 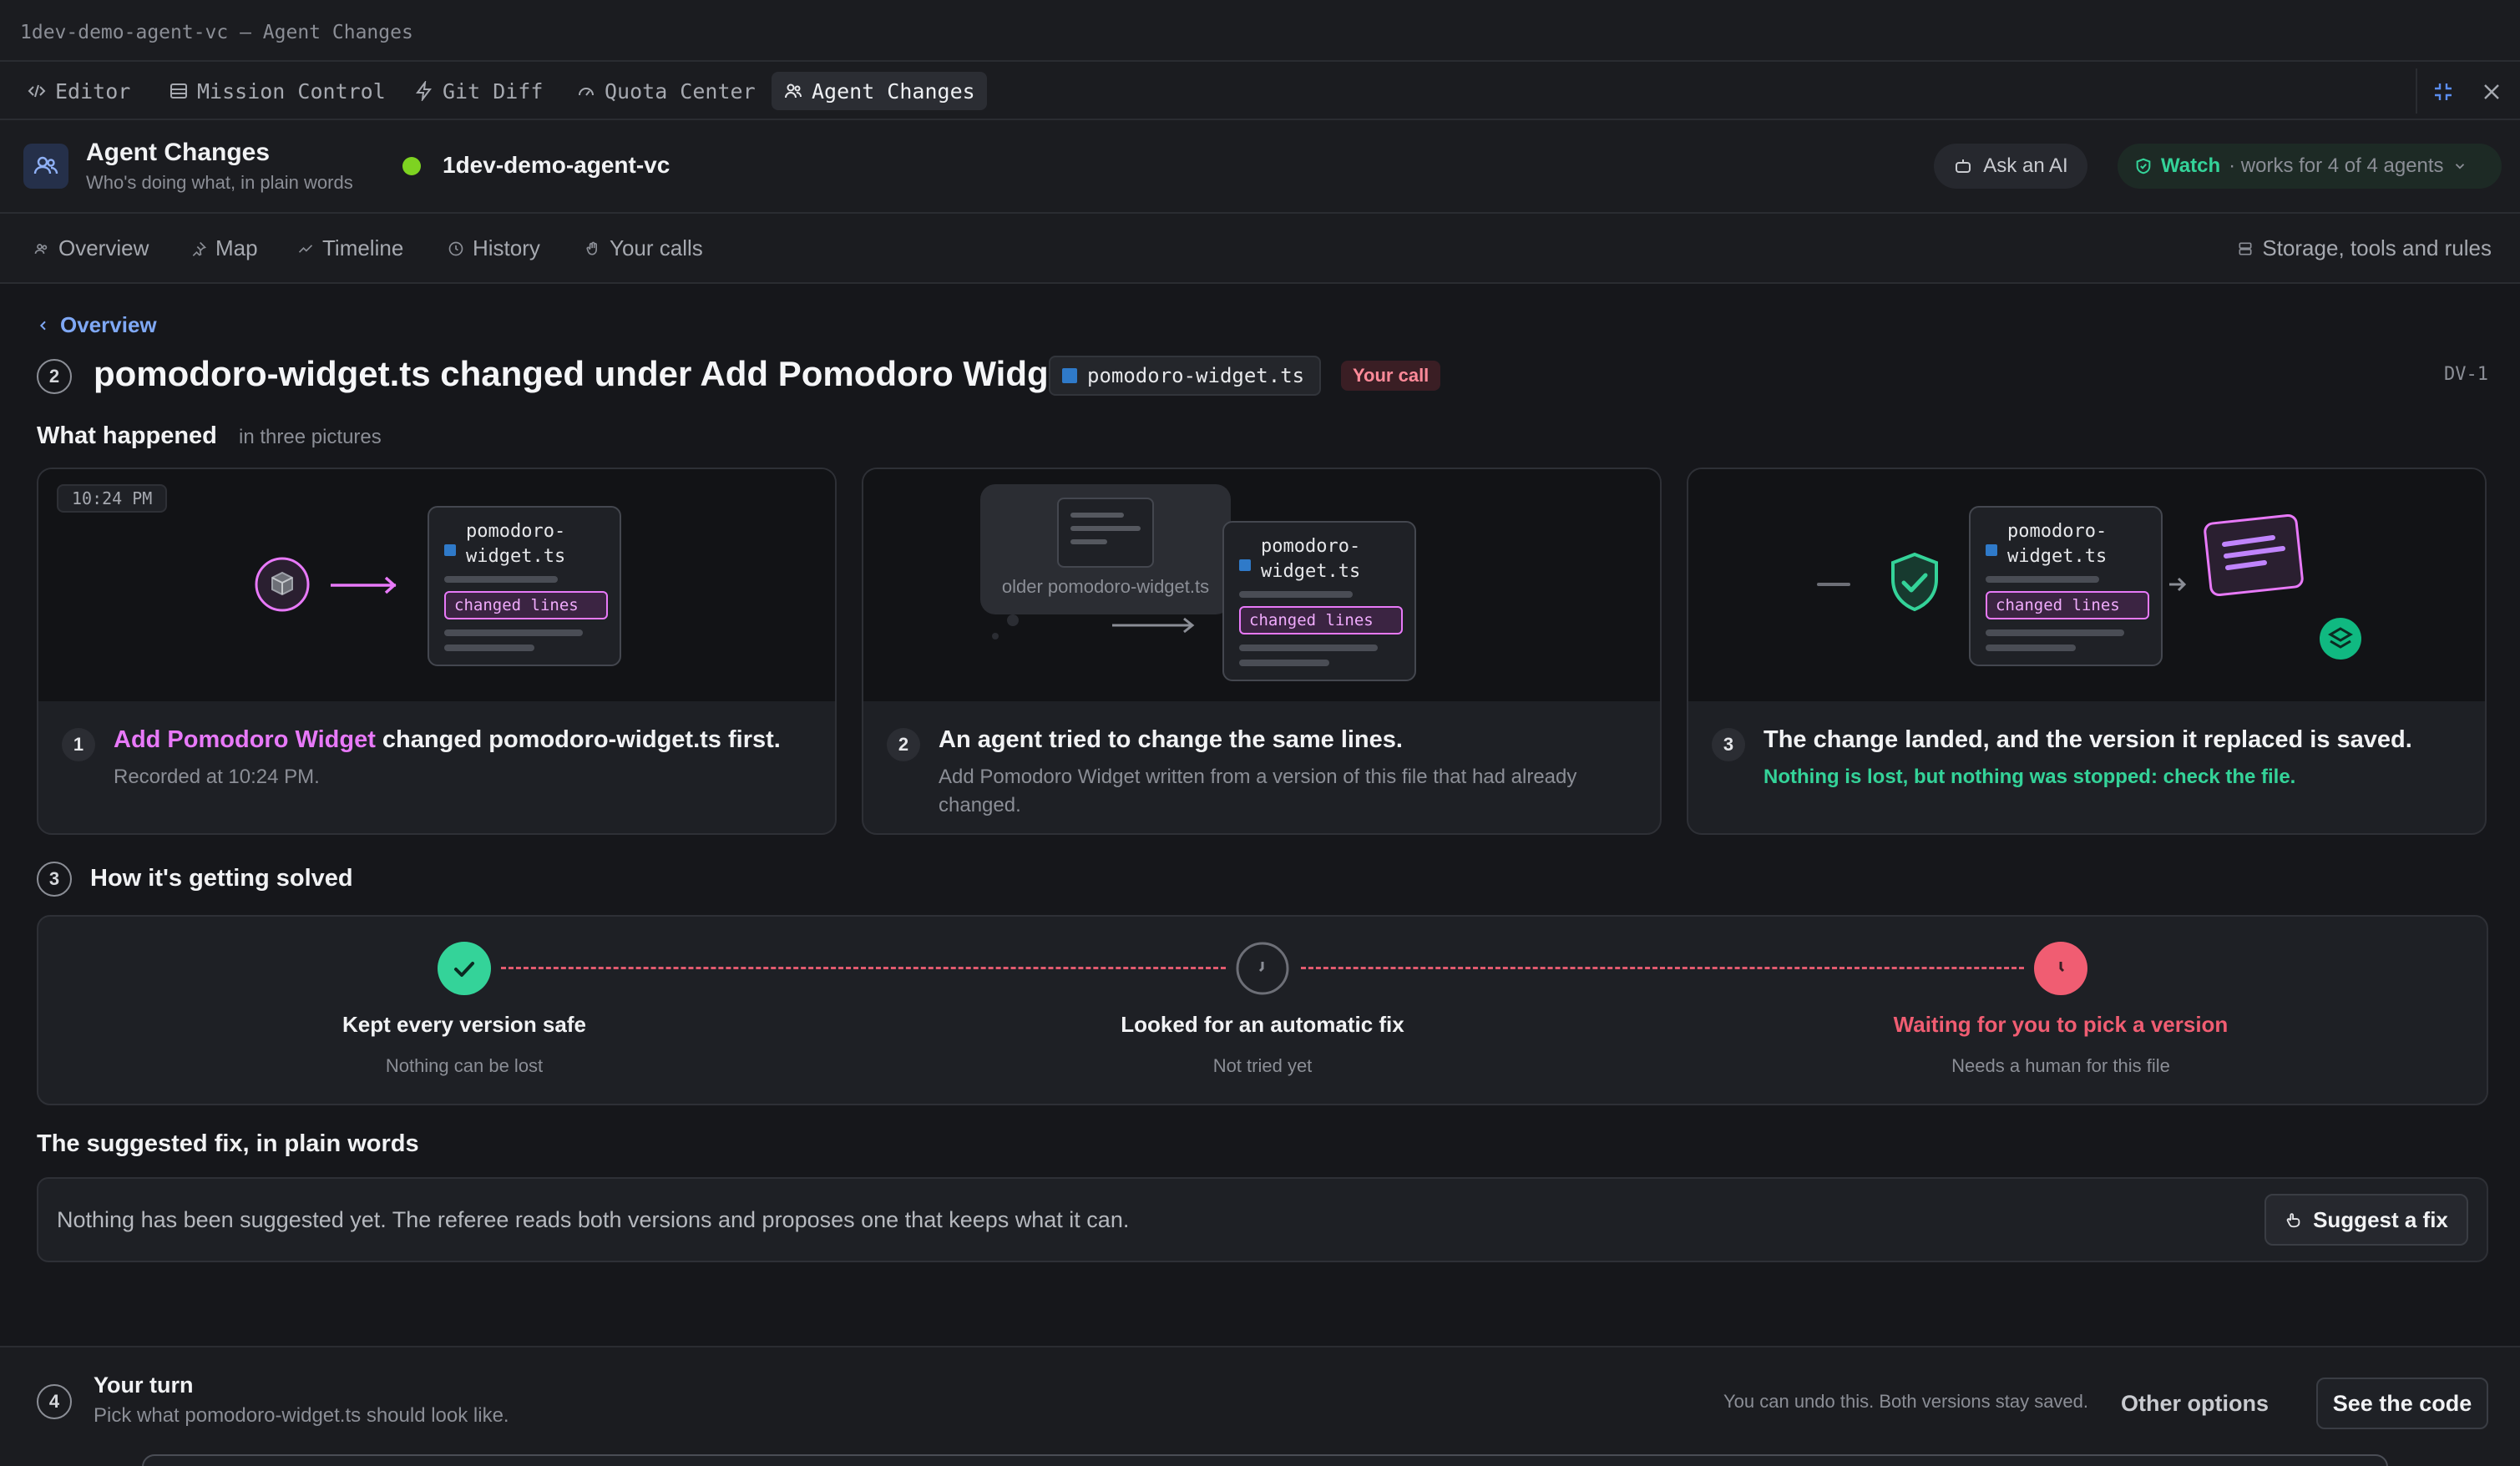 I want to click on suggest-fix-button: Suggest a fix, so click(x=2366, y=1220).